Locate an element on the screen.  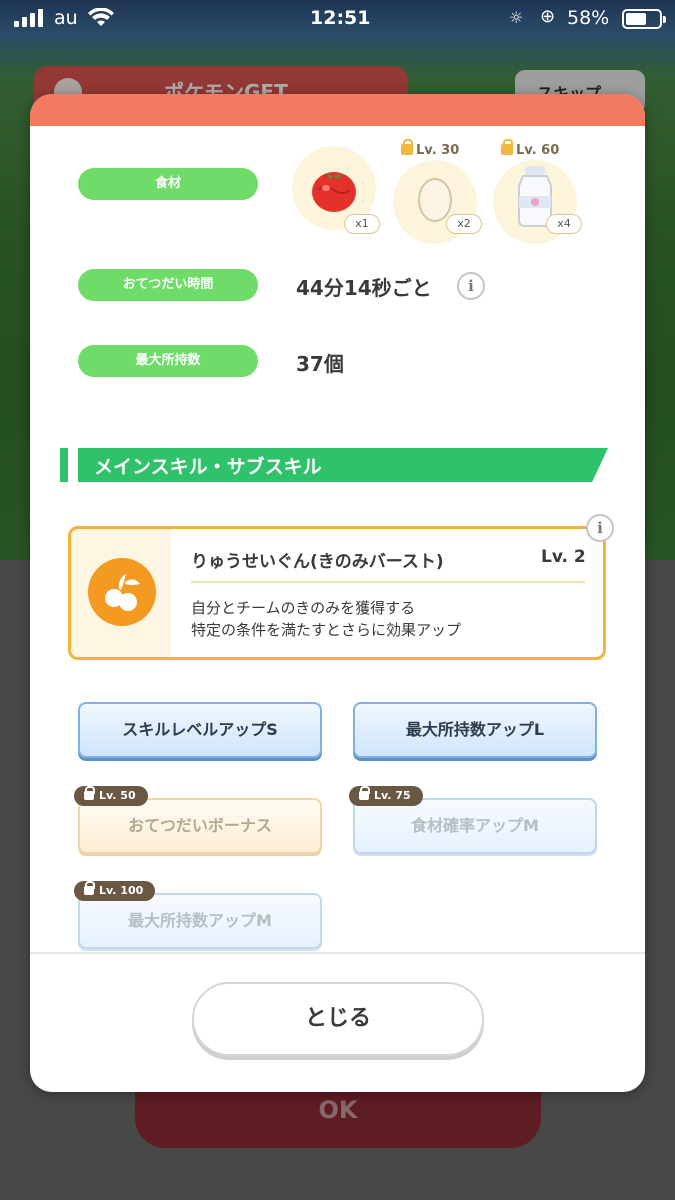
skill-icon-panel is located at coordinates (121, 593).